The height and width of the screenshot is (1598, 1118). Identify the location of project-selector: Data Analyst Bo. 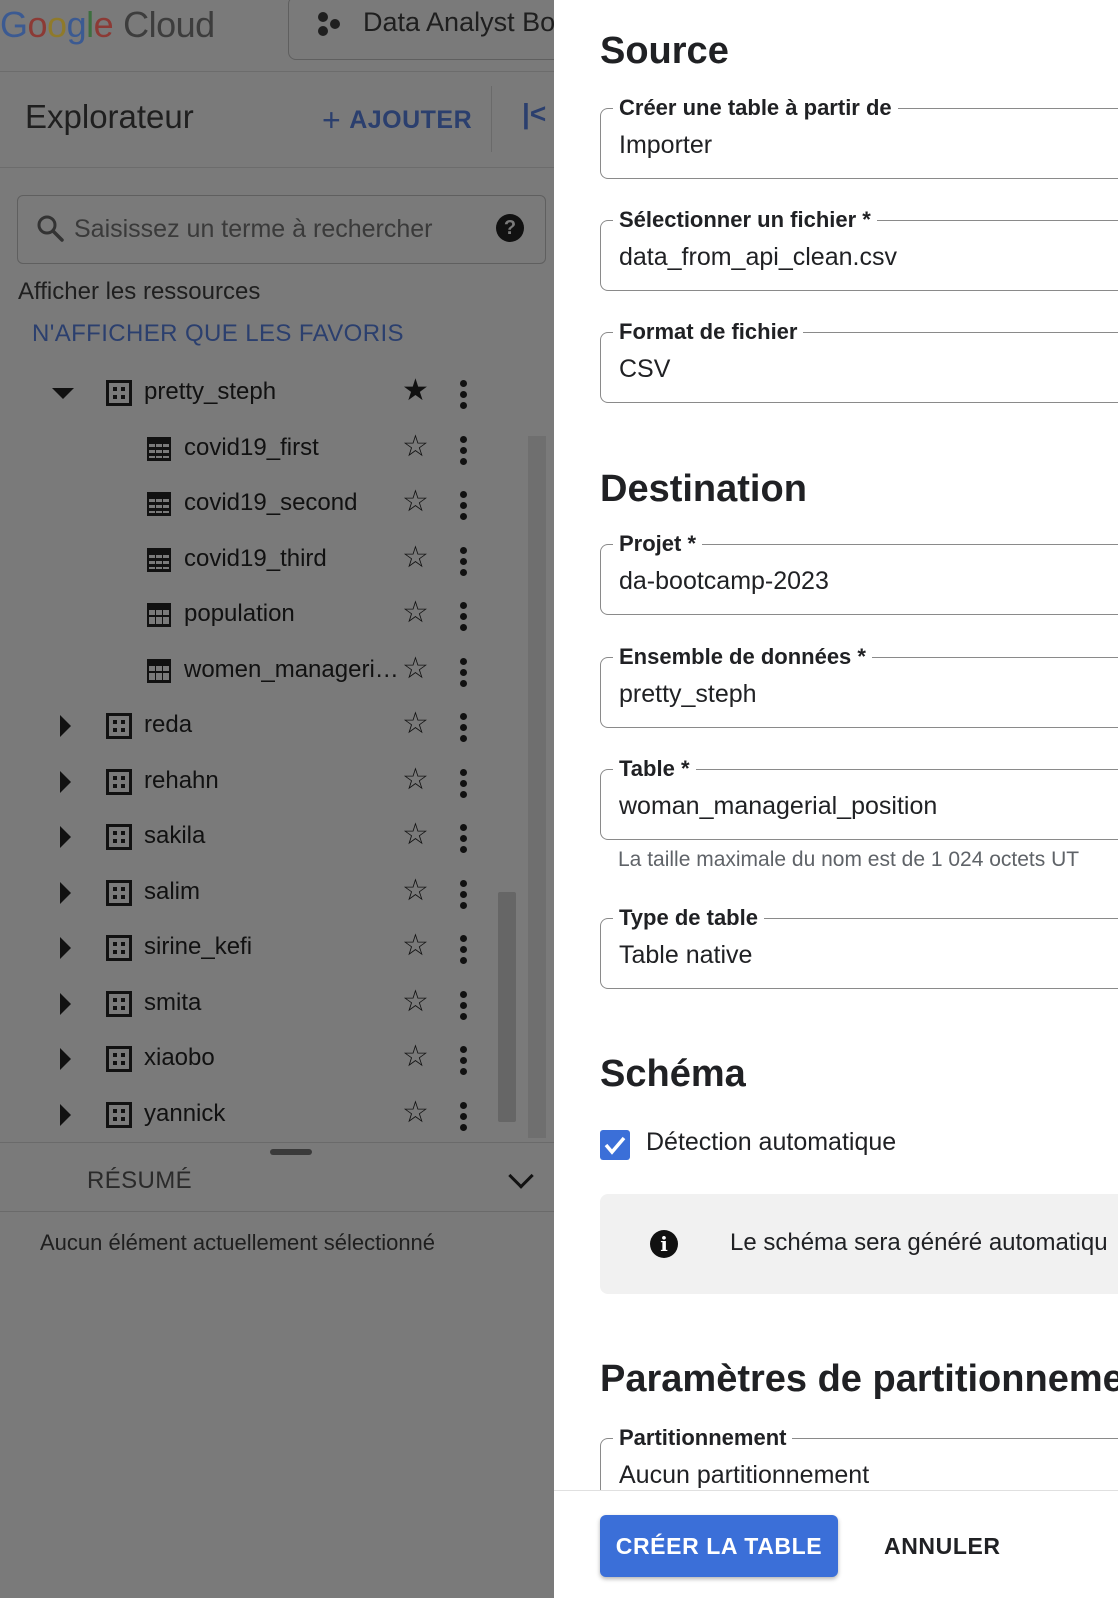
(421, 30).